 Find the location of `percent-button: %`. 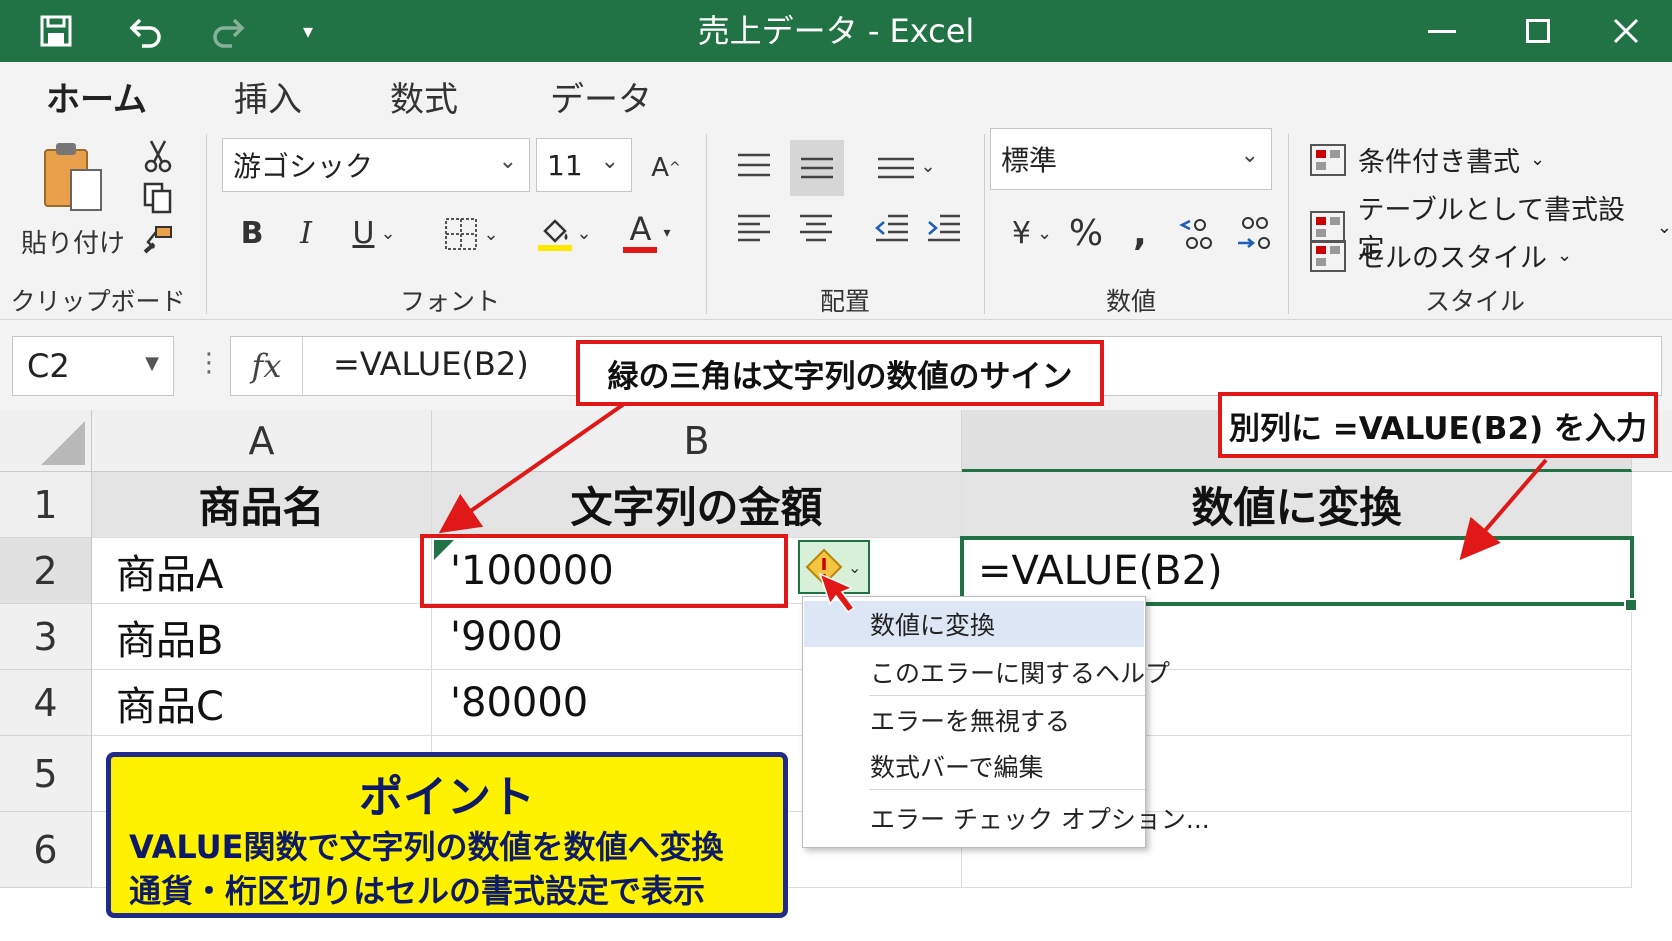

percent-button: % is located at coordinates (1086, 233).